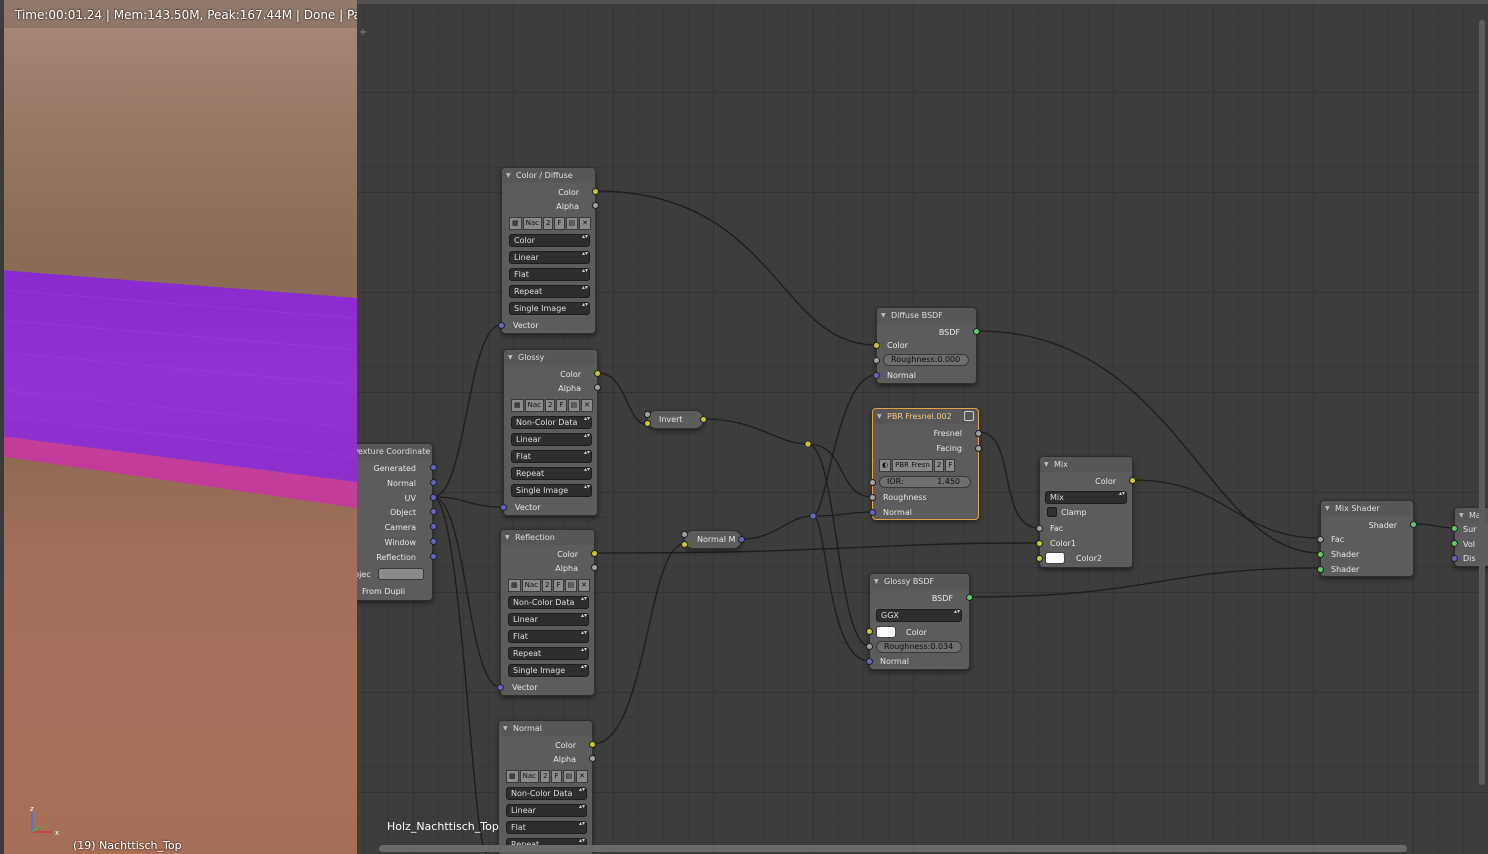 The height and width of the screenshot is (854, 1488). Describe the element at coordinates (1454, 543) in the screenshot. I see `socket-volume-in` at that location.